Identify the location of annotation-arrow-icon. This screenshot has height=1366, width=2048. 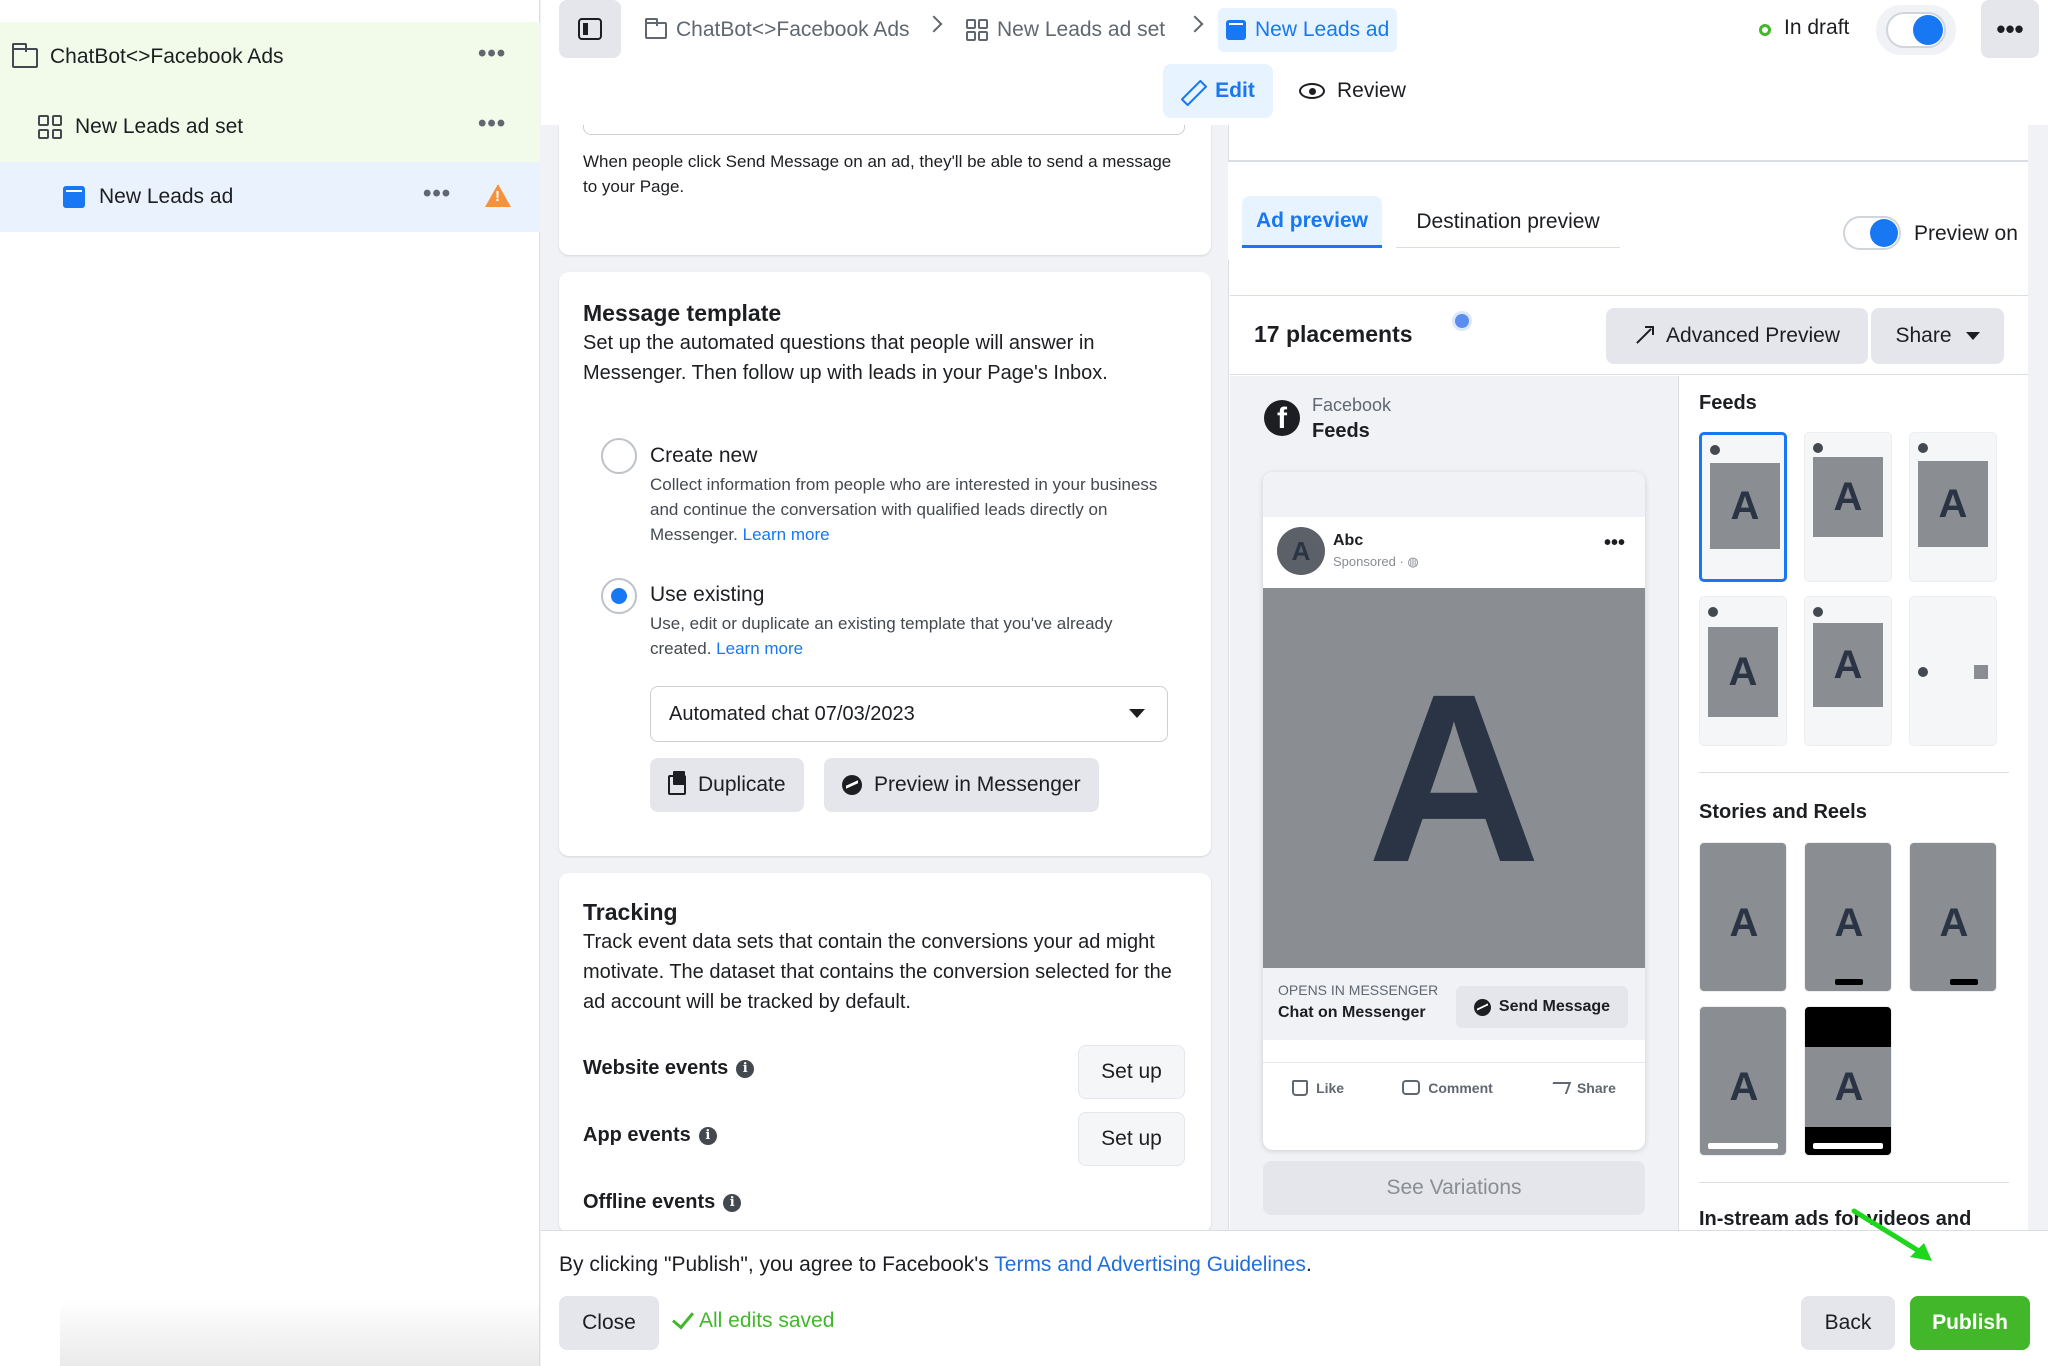
(1891, 1234).